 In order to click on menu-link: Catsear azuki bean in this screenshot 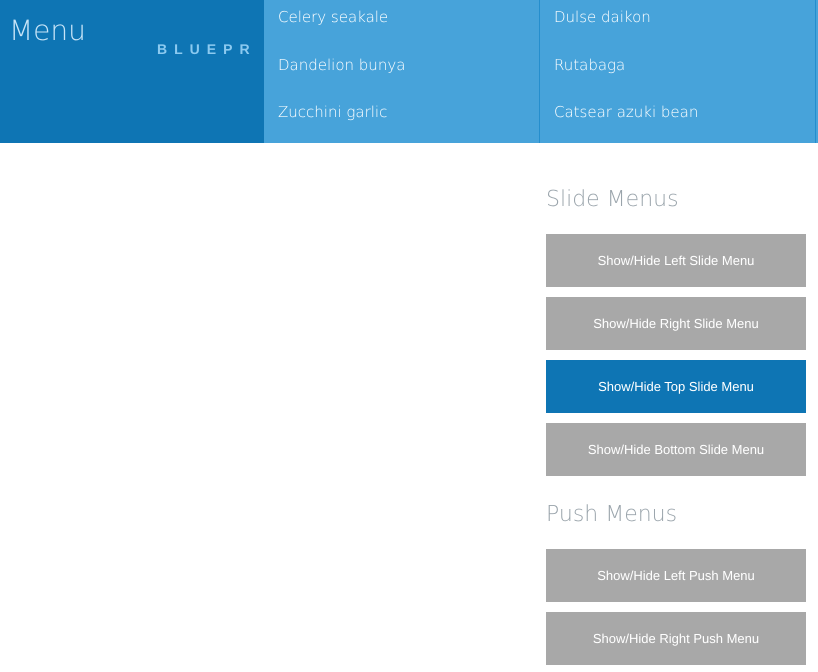, I will do `click(677, 119)`.